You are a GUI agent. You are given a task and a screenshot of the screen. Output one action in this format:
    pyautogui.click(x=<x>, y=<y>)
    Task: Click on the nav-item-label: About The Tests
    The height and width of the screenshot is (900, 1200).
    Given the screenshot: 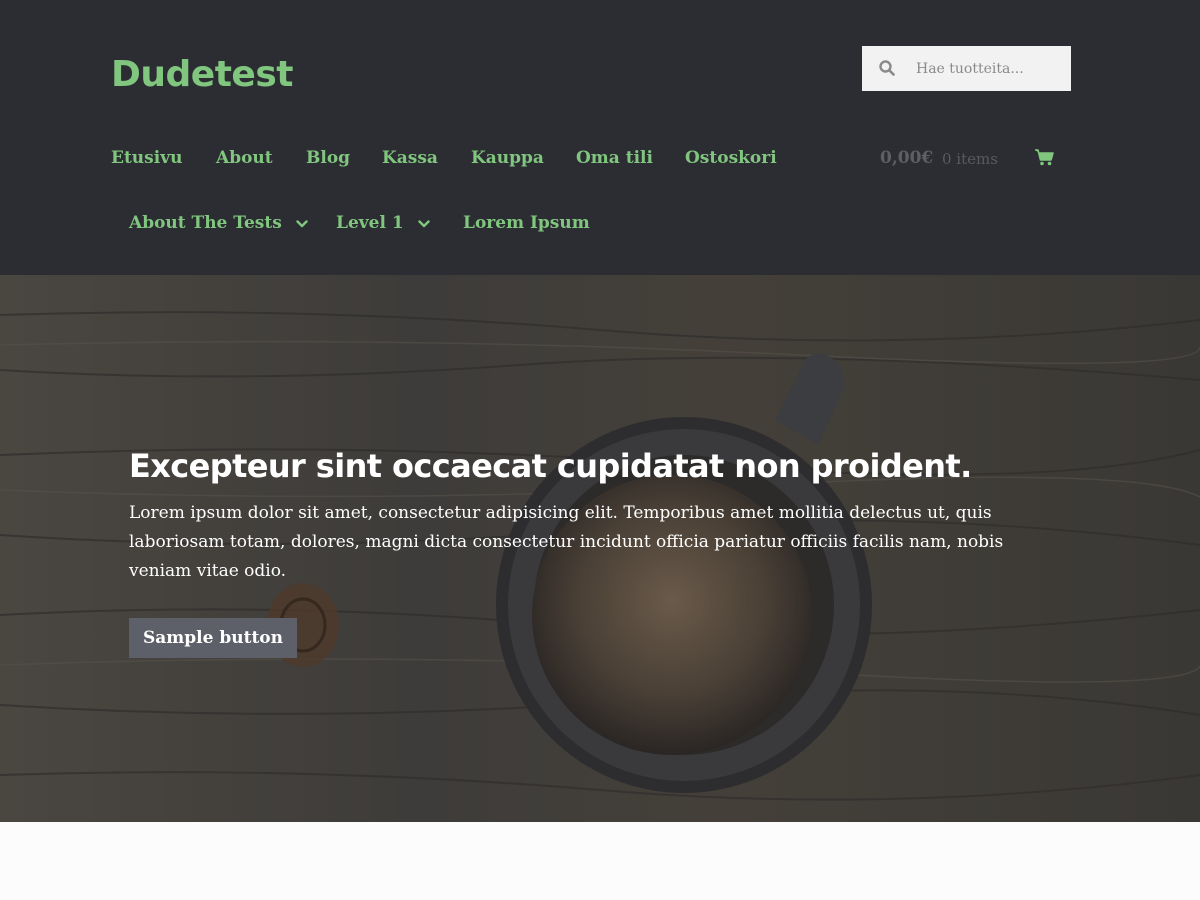 What is the action you would take?
    pyautogui.click(x=205, y=223)
    